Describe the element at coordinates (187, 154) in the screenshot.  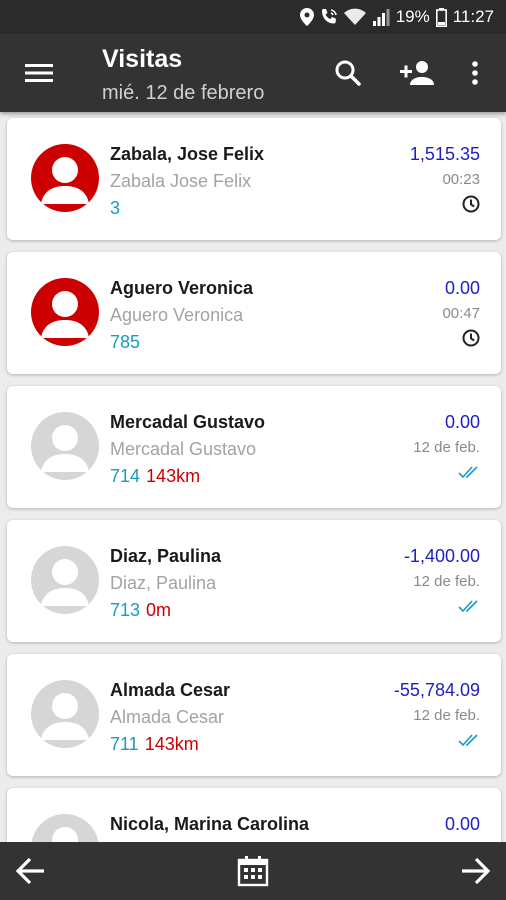
I see `visit-name: Zabala, Jose Felix` at that location.